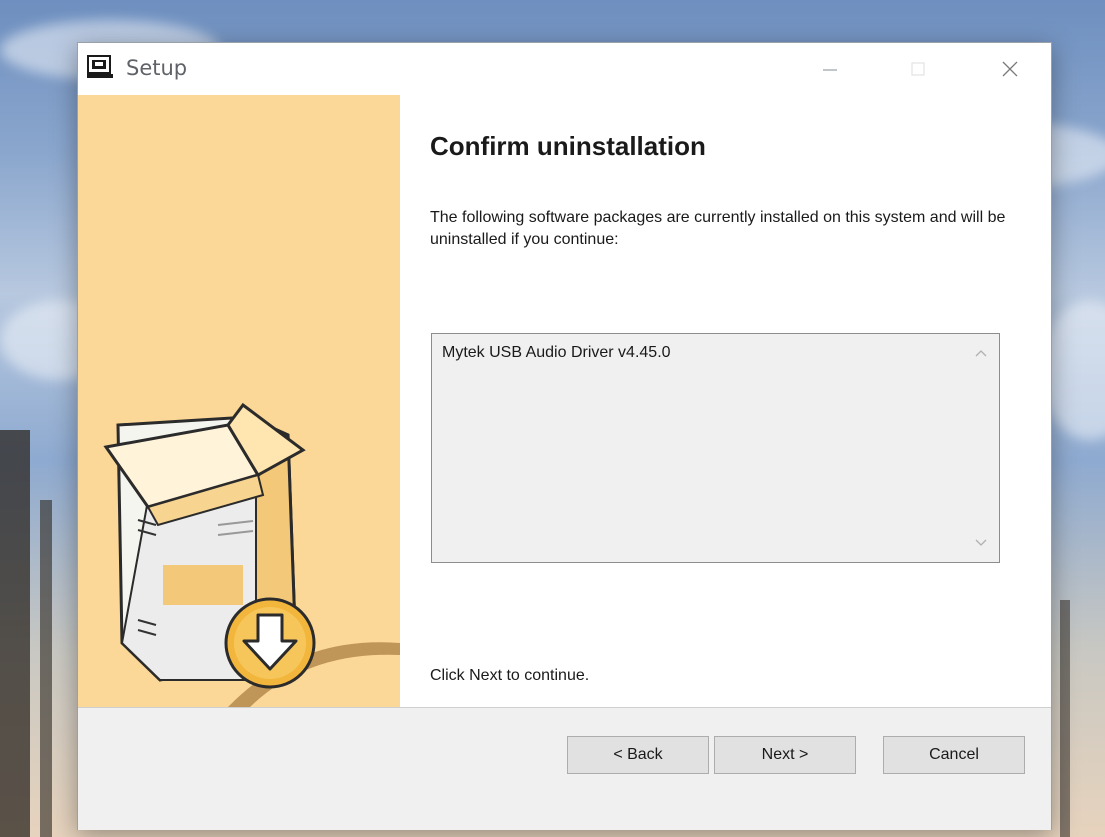 The height and width of the screenshot is (837, 1105). I want to click on installed-packages-list: Mytek USB Audio Driver v4.45.0, so click(715, 448).